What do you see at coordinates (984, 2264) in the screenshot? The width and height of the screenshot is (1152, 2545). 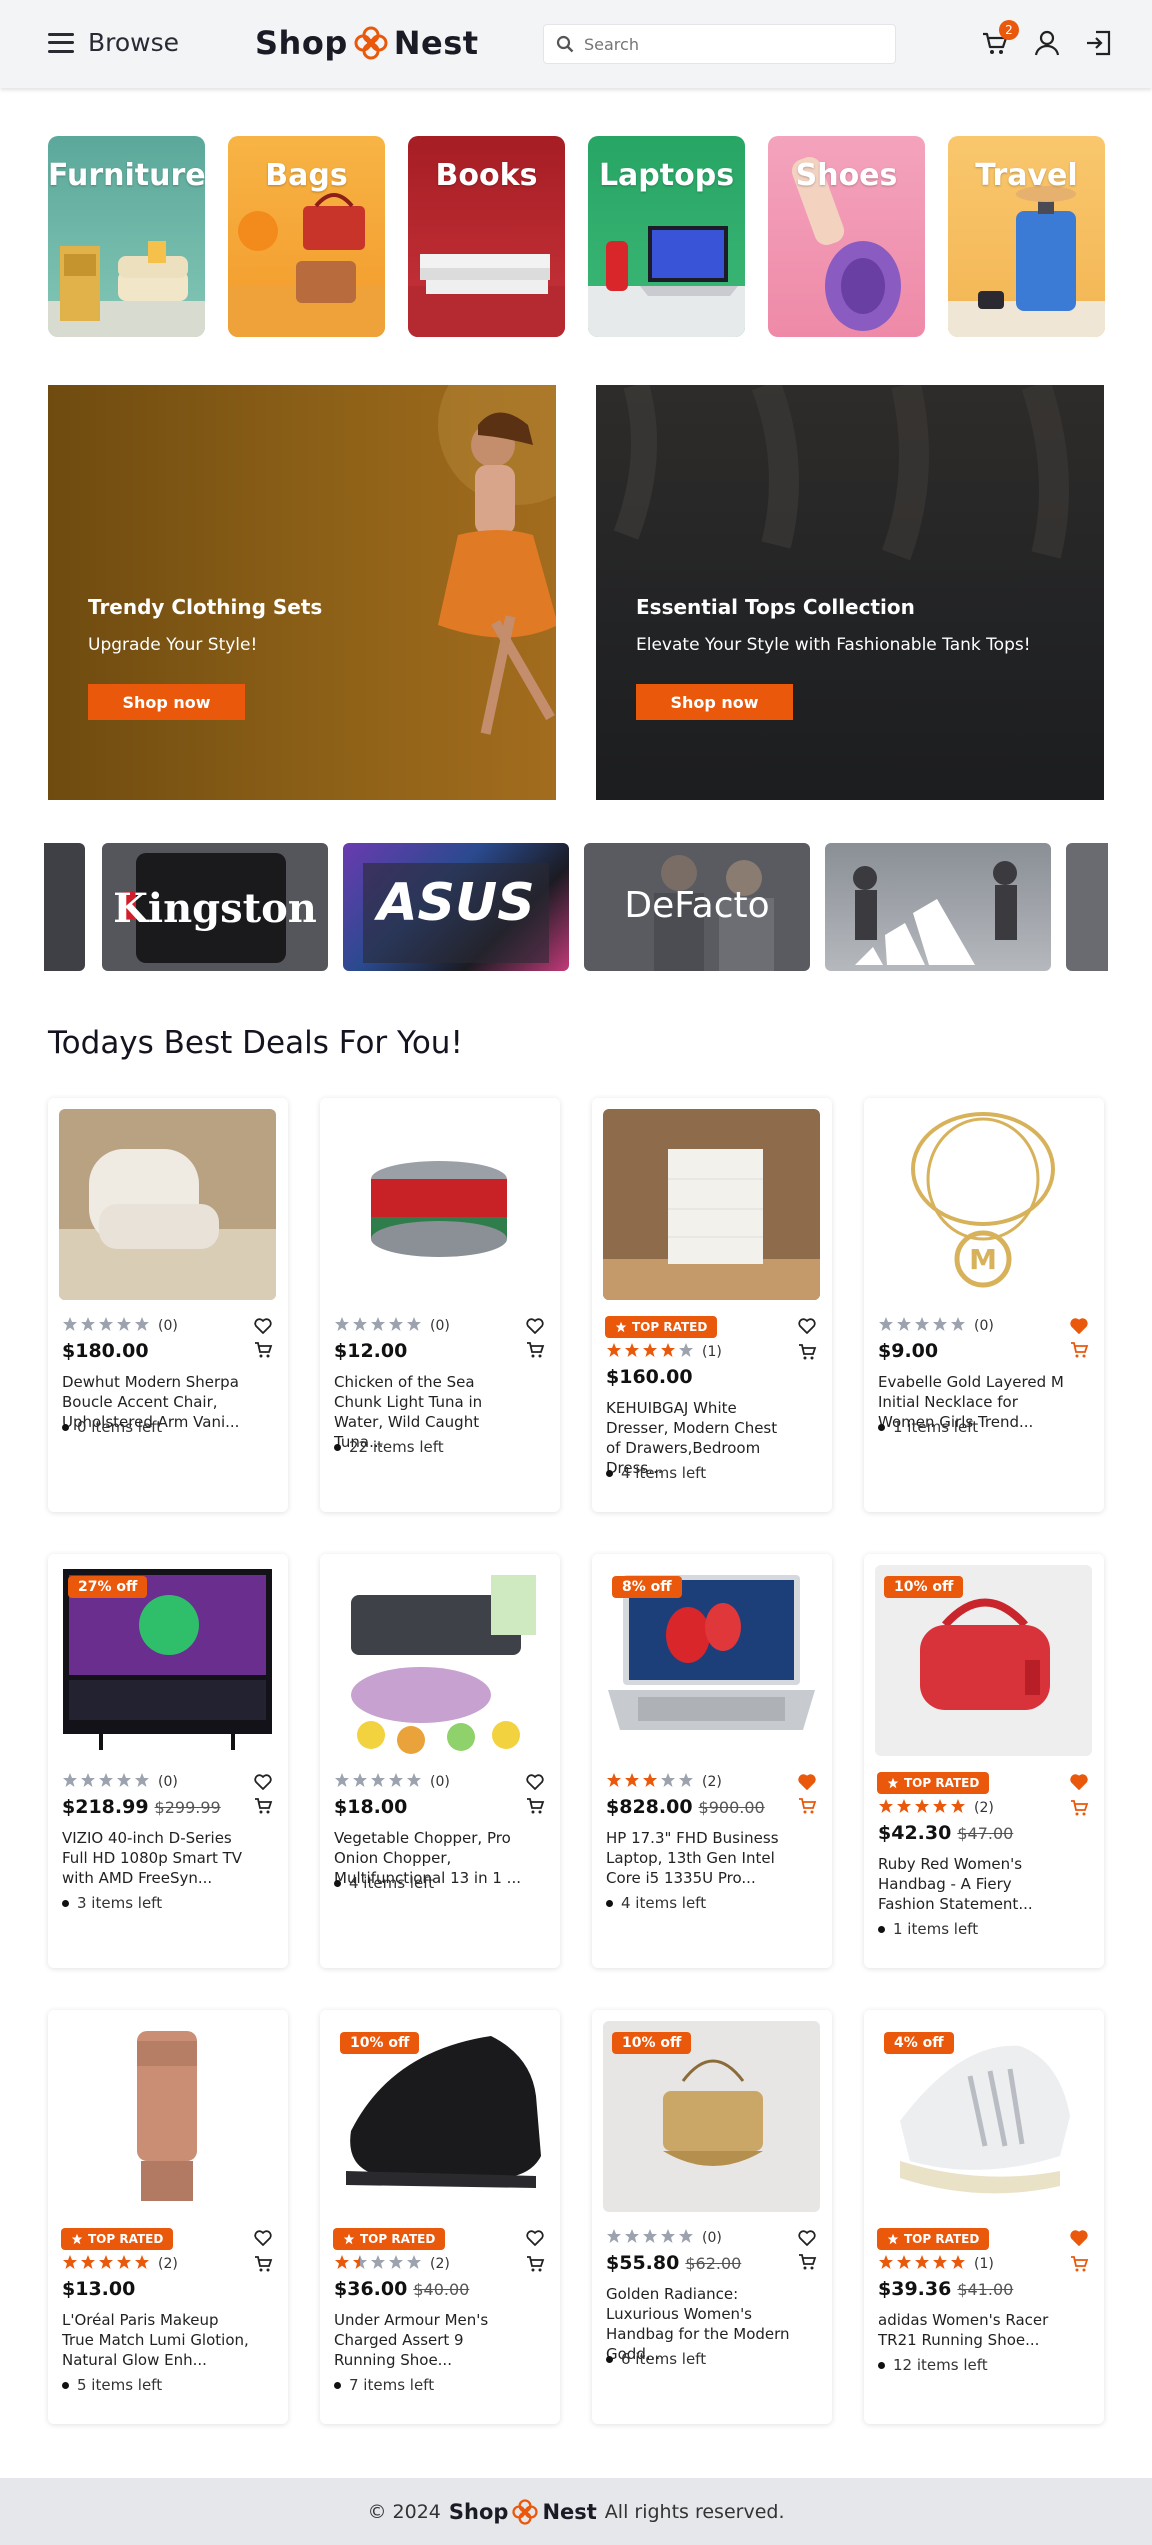 I see `review-count: (1)` at bounding box center [984, 2264].